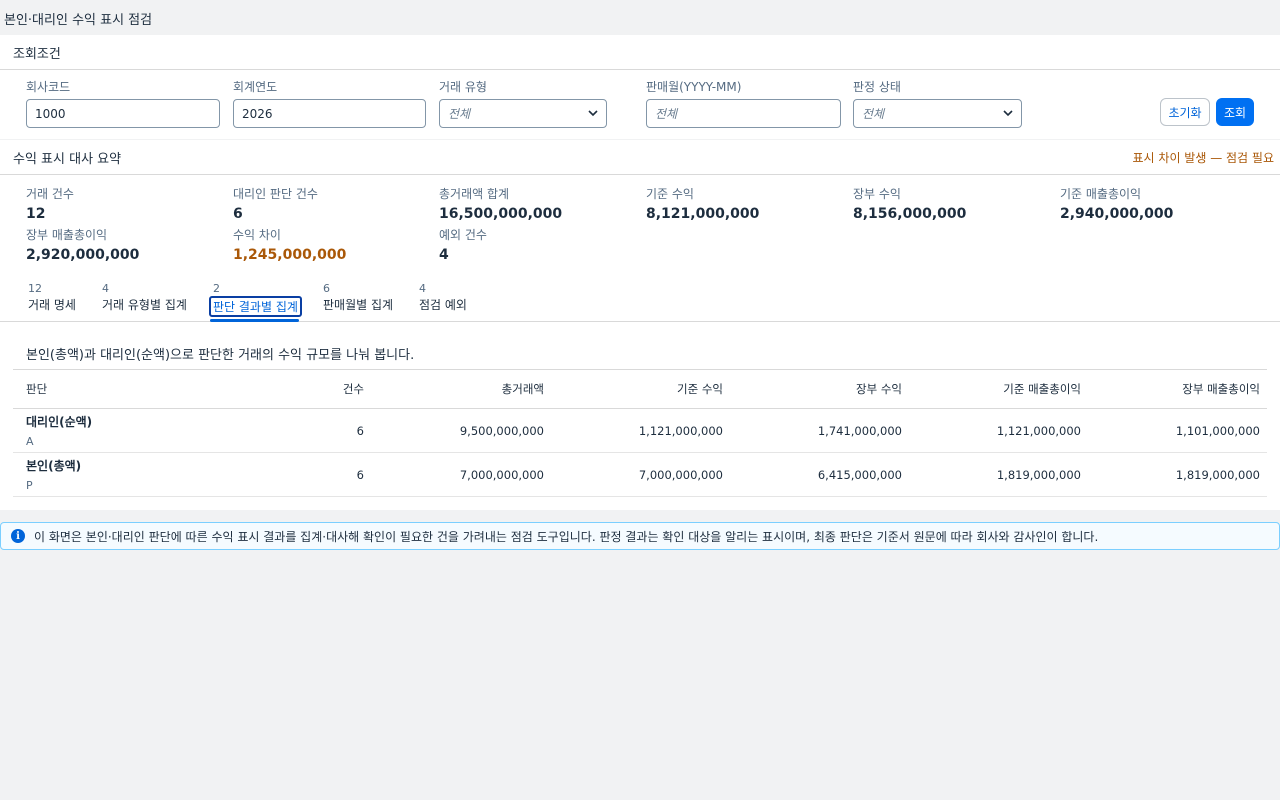 The height and width of the screenshot is (800, 1280). Describe the element at coordinates (1101, 194) in the screenshot. I see `metric-label: 기준 매출총이익` at that location.